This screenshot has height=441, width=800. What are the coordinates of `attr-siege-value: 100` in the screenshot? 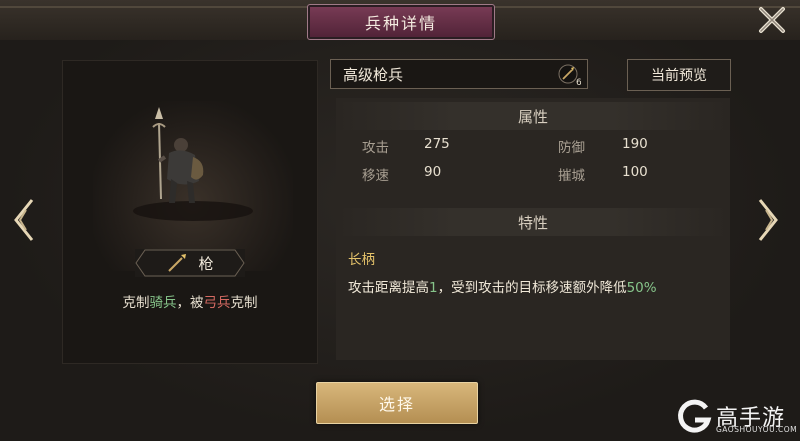 It's located at (635, 172).